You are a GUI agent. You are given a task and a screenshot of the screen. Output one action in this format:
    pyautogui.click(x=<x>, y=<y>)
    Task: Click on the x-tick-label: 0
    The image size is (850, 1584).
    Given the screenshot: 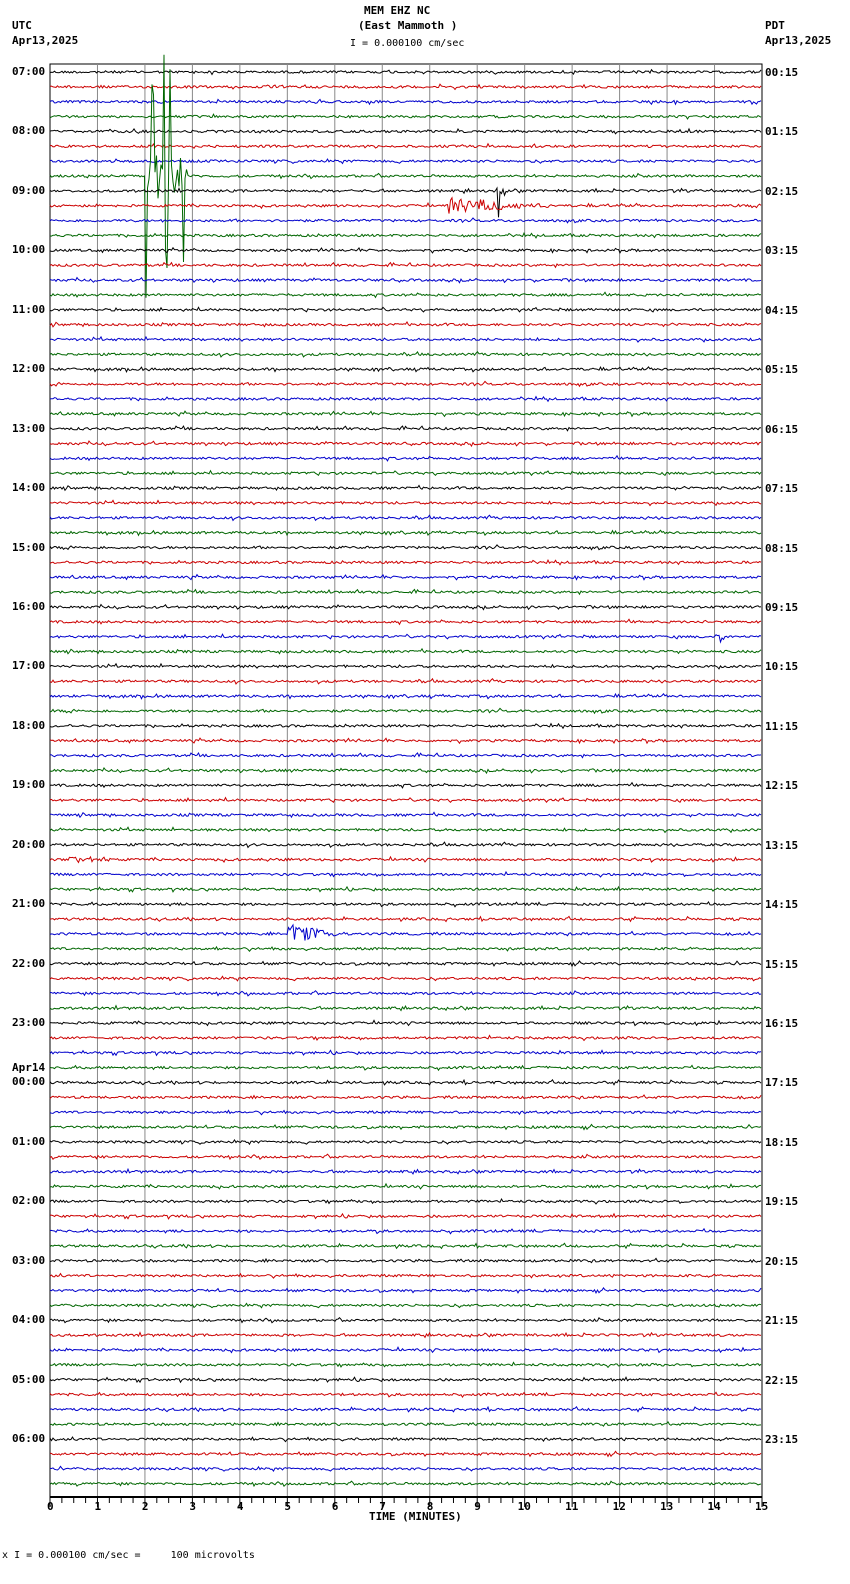 What is the action you would take?
    pyautogui.click(x=50, y=1506)
    